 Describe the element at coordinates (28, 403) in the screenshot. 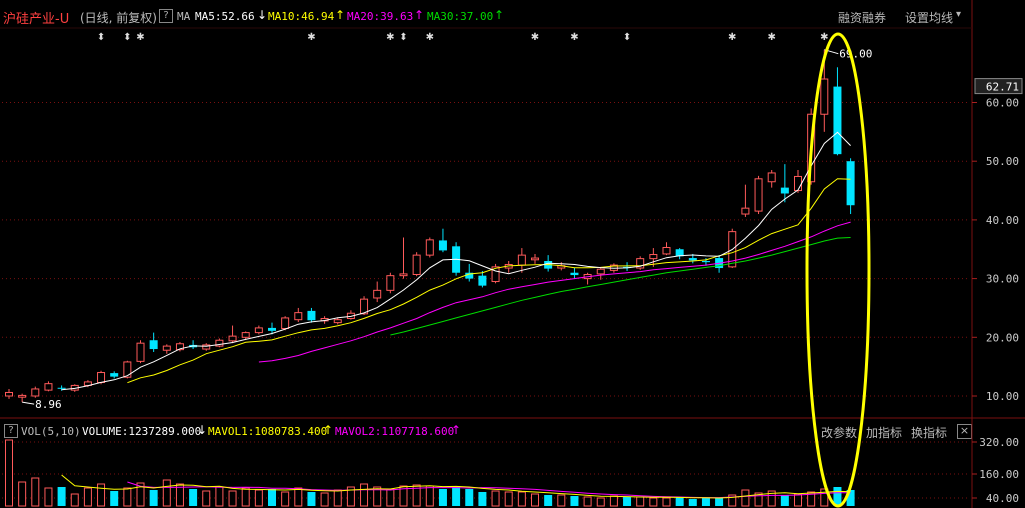

I see `low-pointer` at that location.